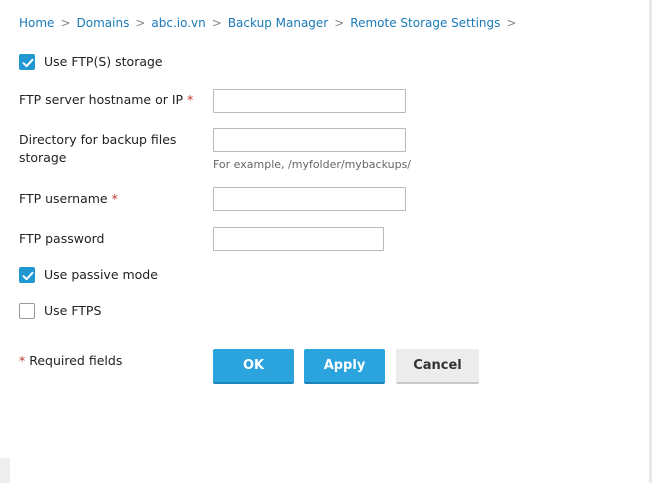 This screenshot has width=652, height=483. I want to click on breadcrumb-backup-manager: Backup Manager, so click(278, 23).